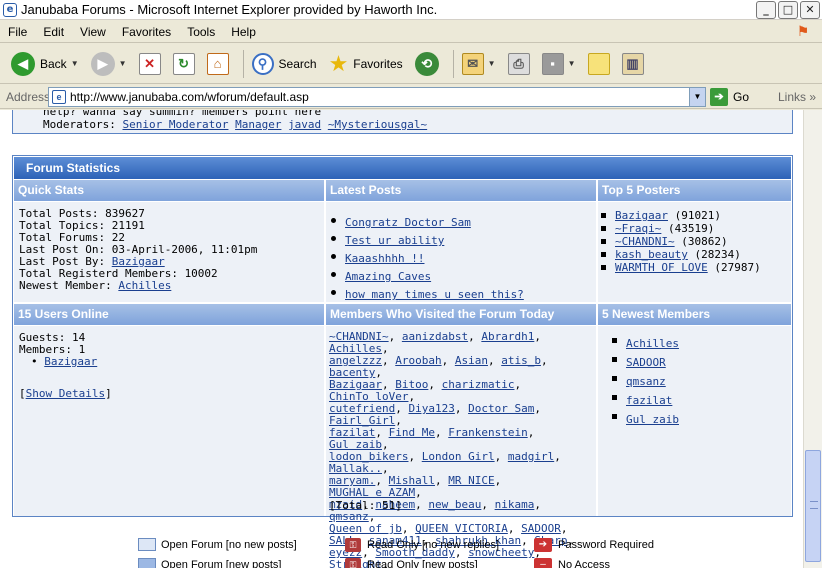 This screenshot has height=568, width=822. Describe the element at coordinates (812, 339) in the screenshot. I see `vertical-scrollbar` at that location.